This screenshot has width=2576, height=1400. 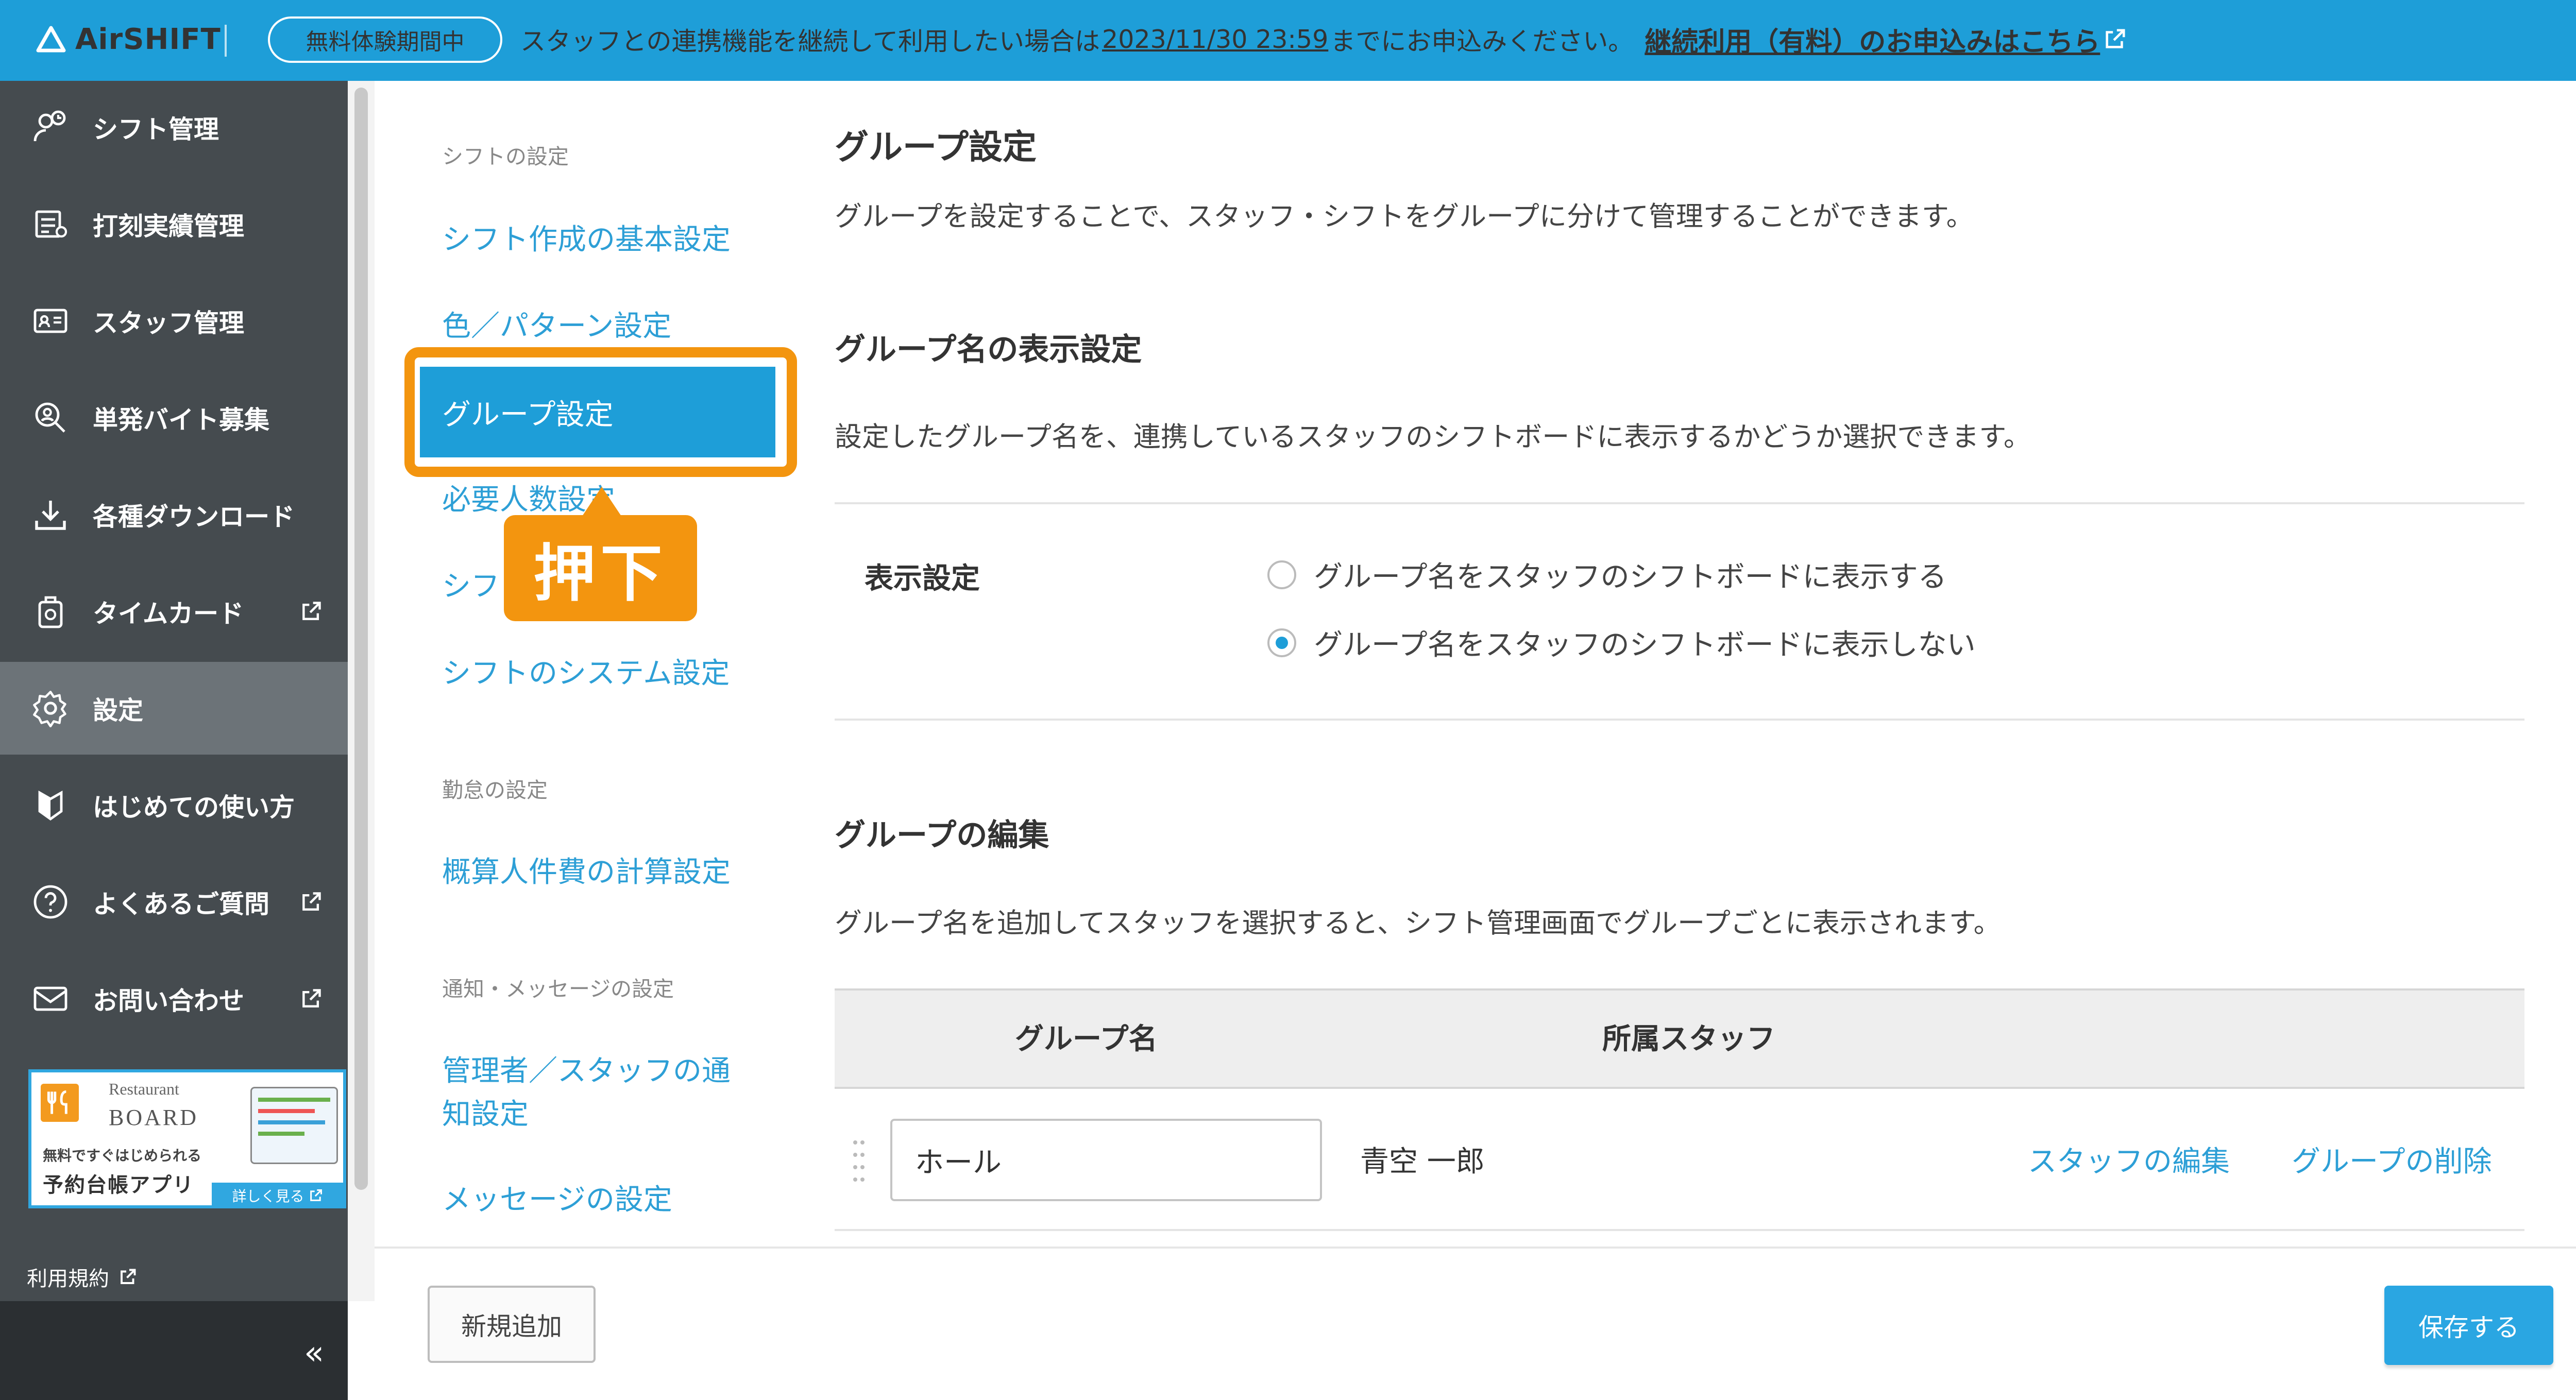 What do you see at coordinates (2468, 1325) in the screenshot?
I see `save-button: 保存する` at bounding box center [2468, 1325].